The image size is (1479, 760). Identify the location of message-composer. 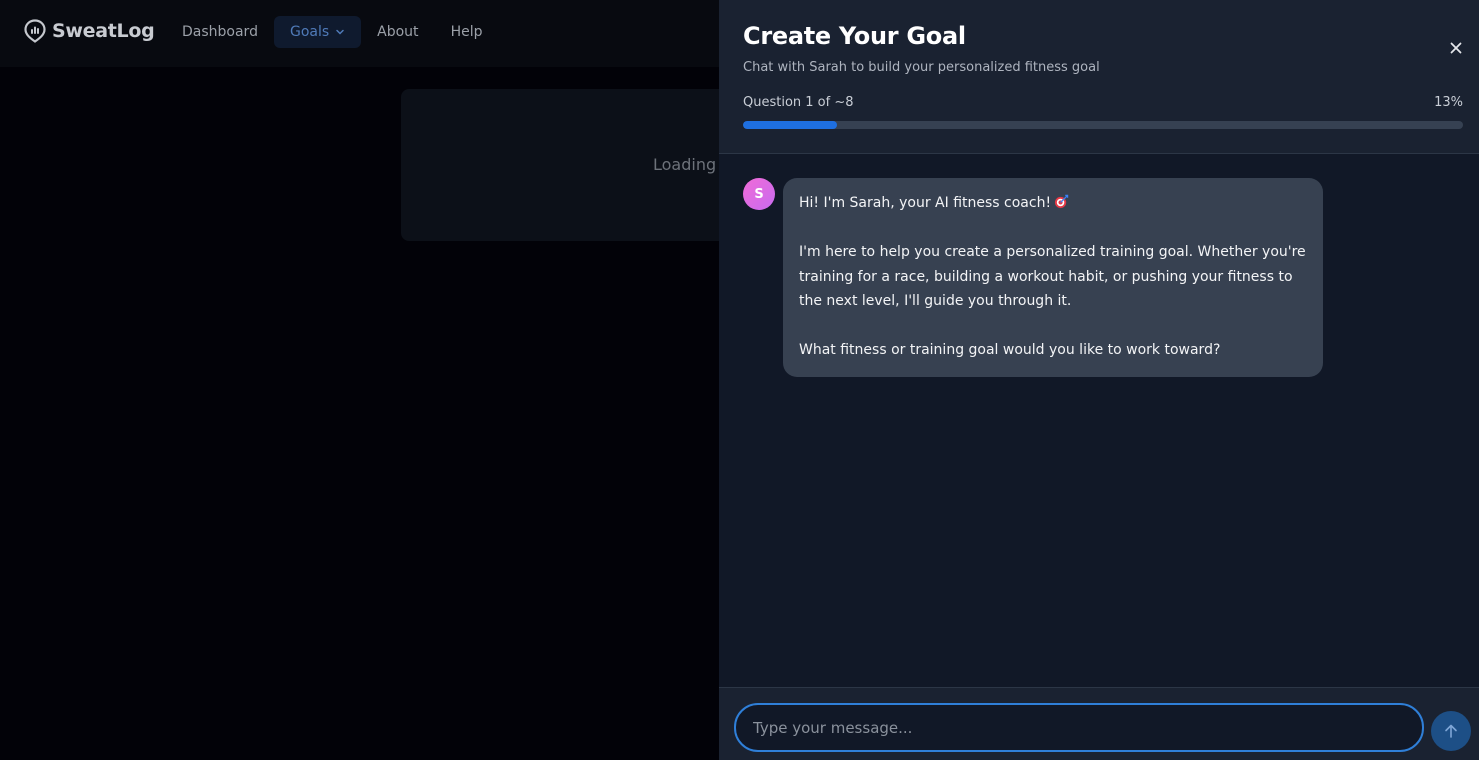
(1099, 723).